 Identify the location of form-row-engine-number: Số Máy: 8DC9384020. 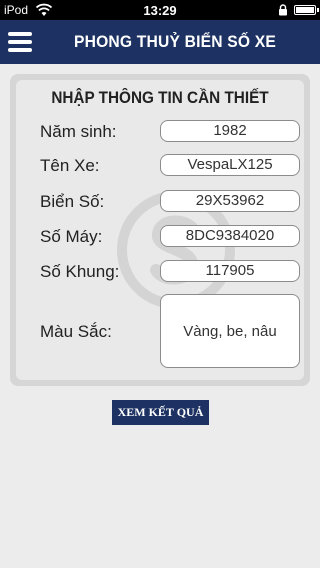
(160, 237).